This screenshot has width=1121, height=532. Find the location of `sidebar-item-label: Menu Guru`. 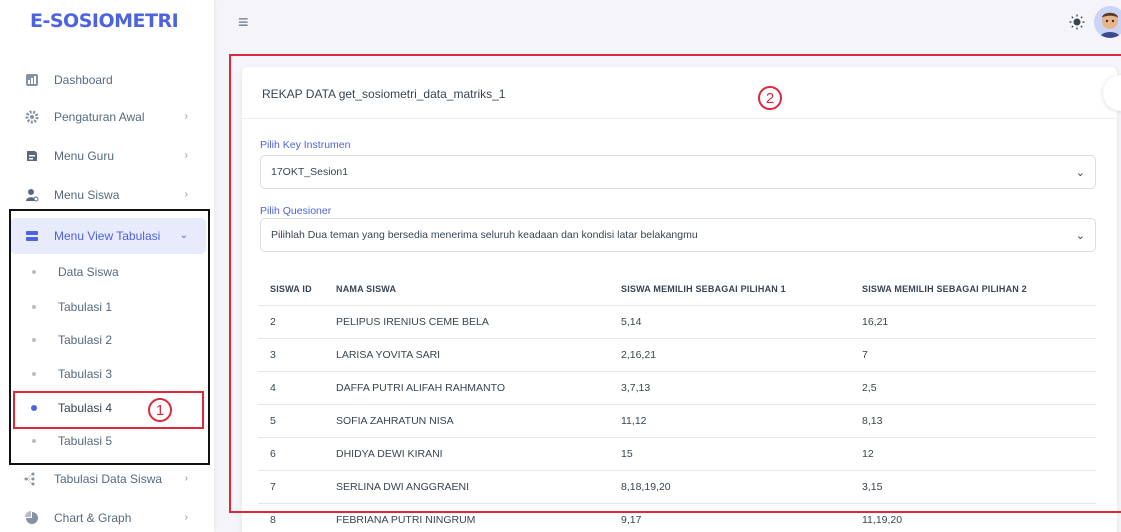

sidebar-item-label: Menu Guru is located at coordinates (84, 156).